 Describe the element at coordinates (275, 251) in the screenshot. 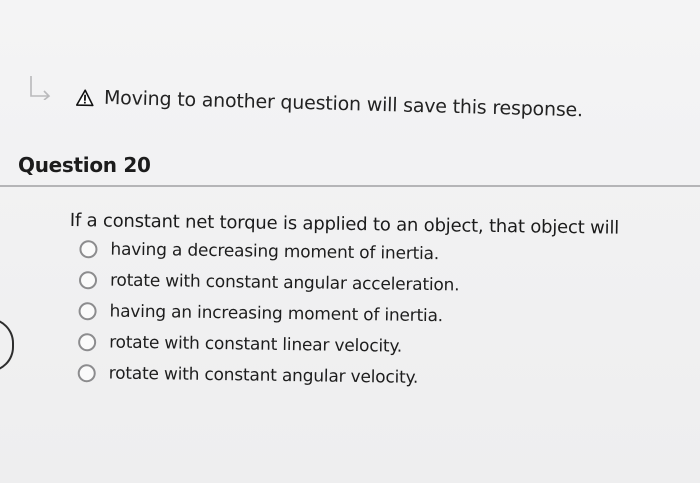

I see `answer-option-label: having a decreasing moment of inertia.` at that location.